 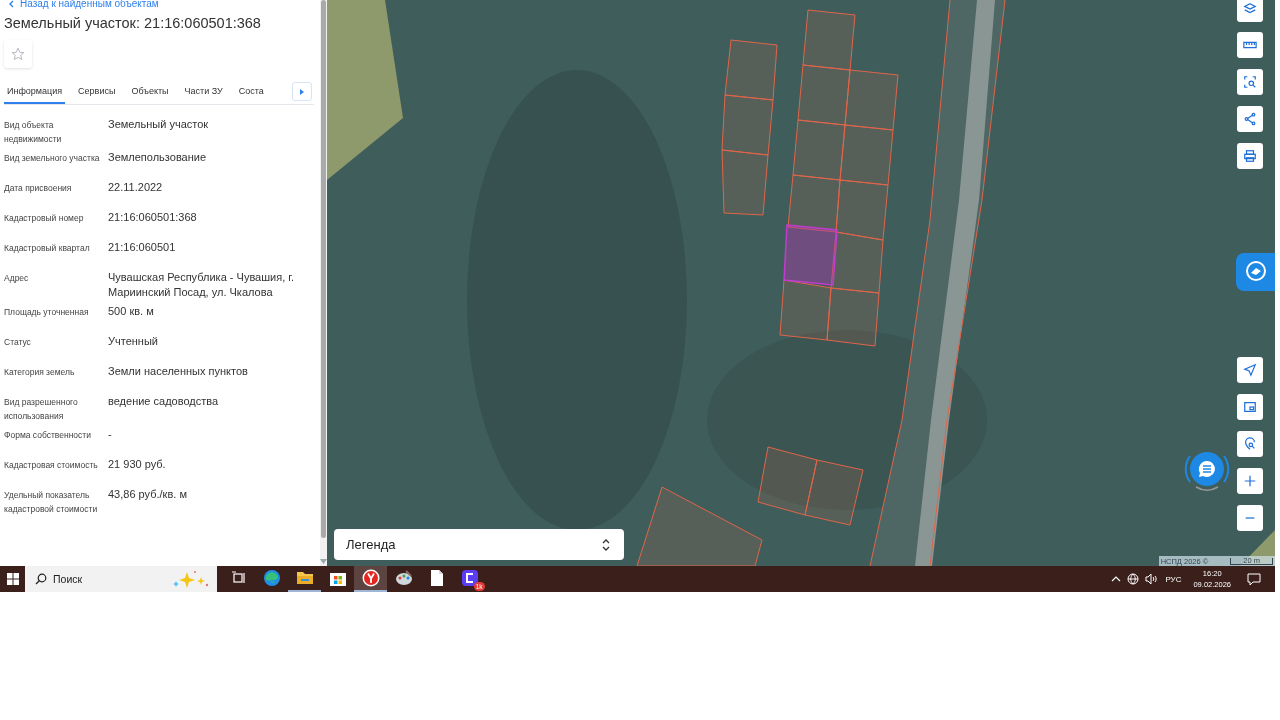 I want to click on y-logo-icon, so click(x=370, y=578).